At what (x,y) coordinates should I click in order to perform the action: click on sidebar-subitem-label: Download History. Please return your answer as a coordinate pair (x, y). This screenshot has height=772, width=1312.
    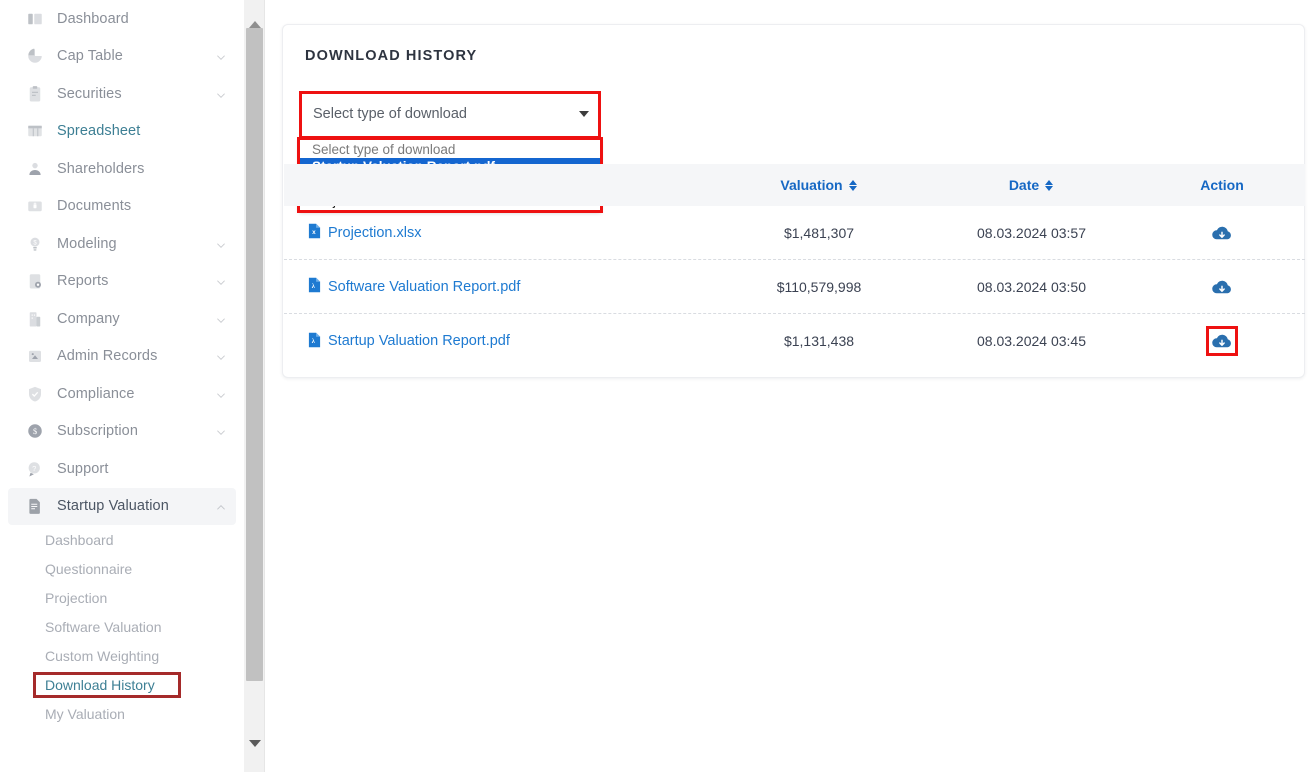
    Looking at the image, I should click on (100, 684).